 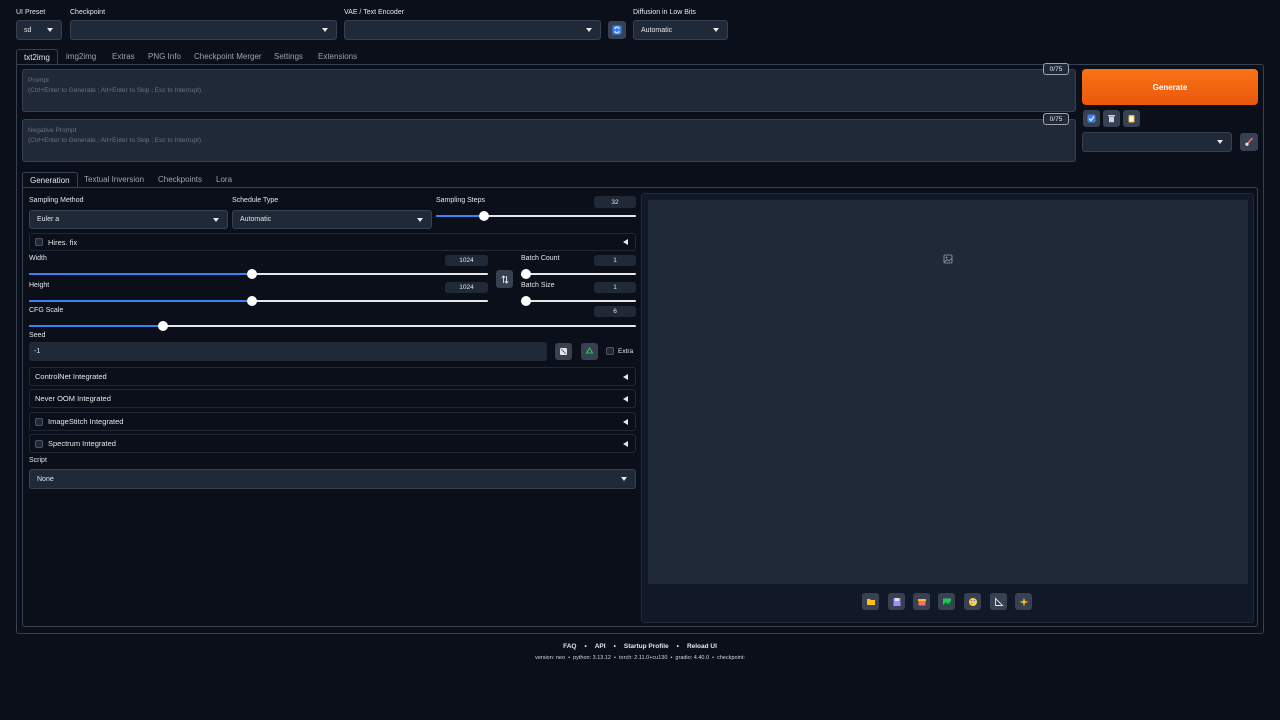 I want to click on swap-arrows-icon, so click(x=504, y=279).